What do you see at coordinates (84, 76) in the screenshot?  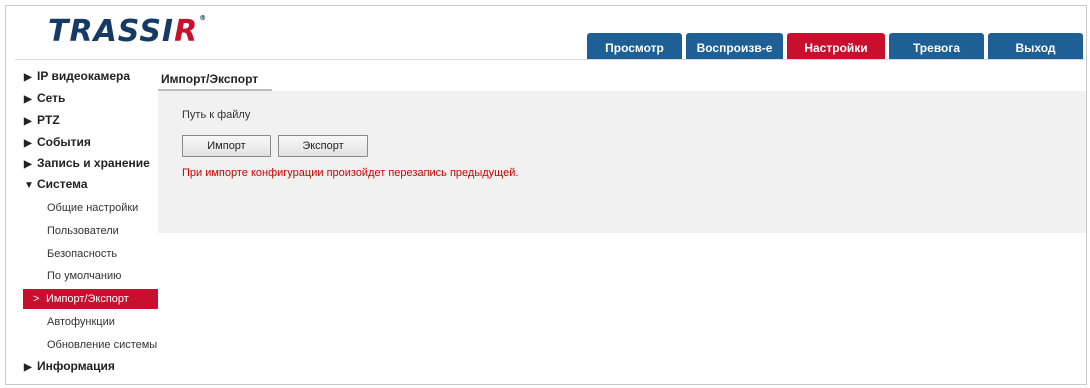 I see `sidebar-item-label: IP видеокамера` at bounding box center [84, 76].